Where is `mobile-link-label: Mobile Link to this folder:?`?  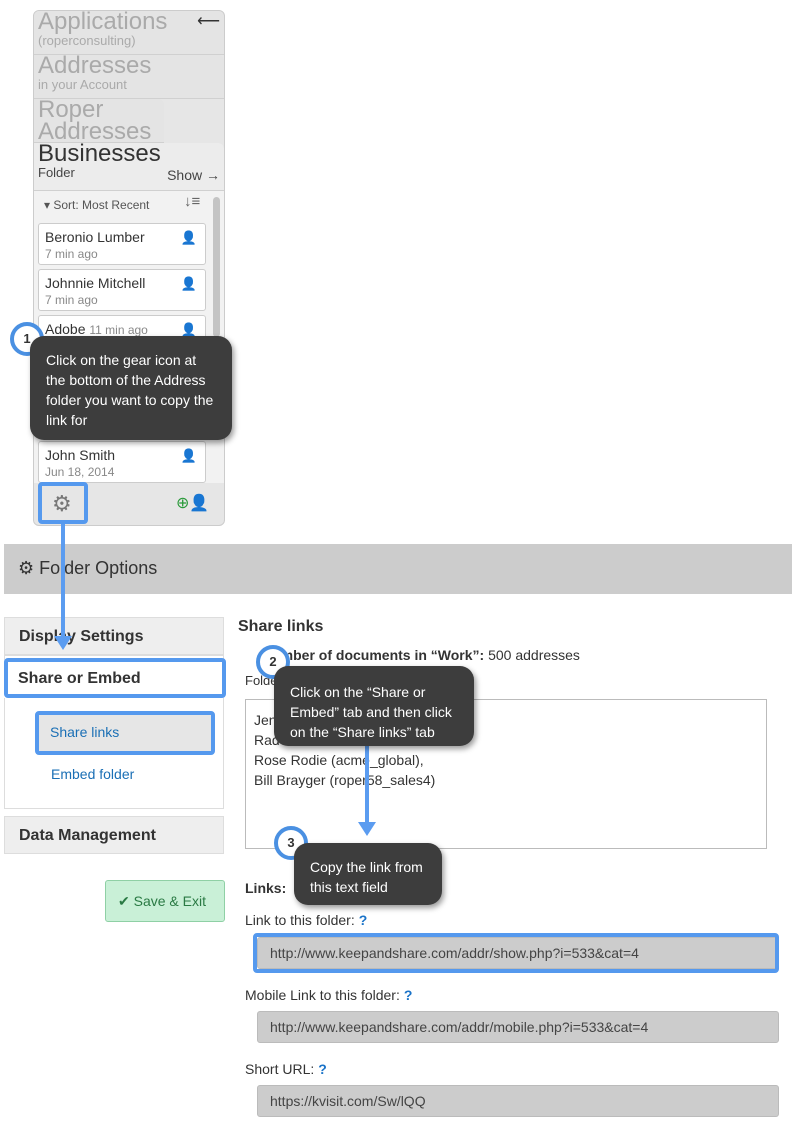 mobile-link-label: Mobile Link to this folder:? is located at coordinates (329, 995).